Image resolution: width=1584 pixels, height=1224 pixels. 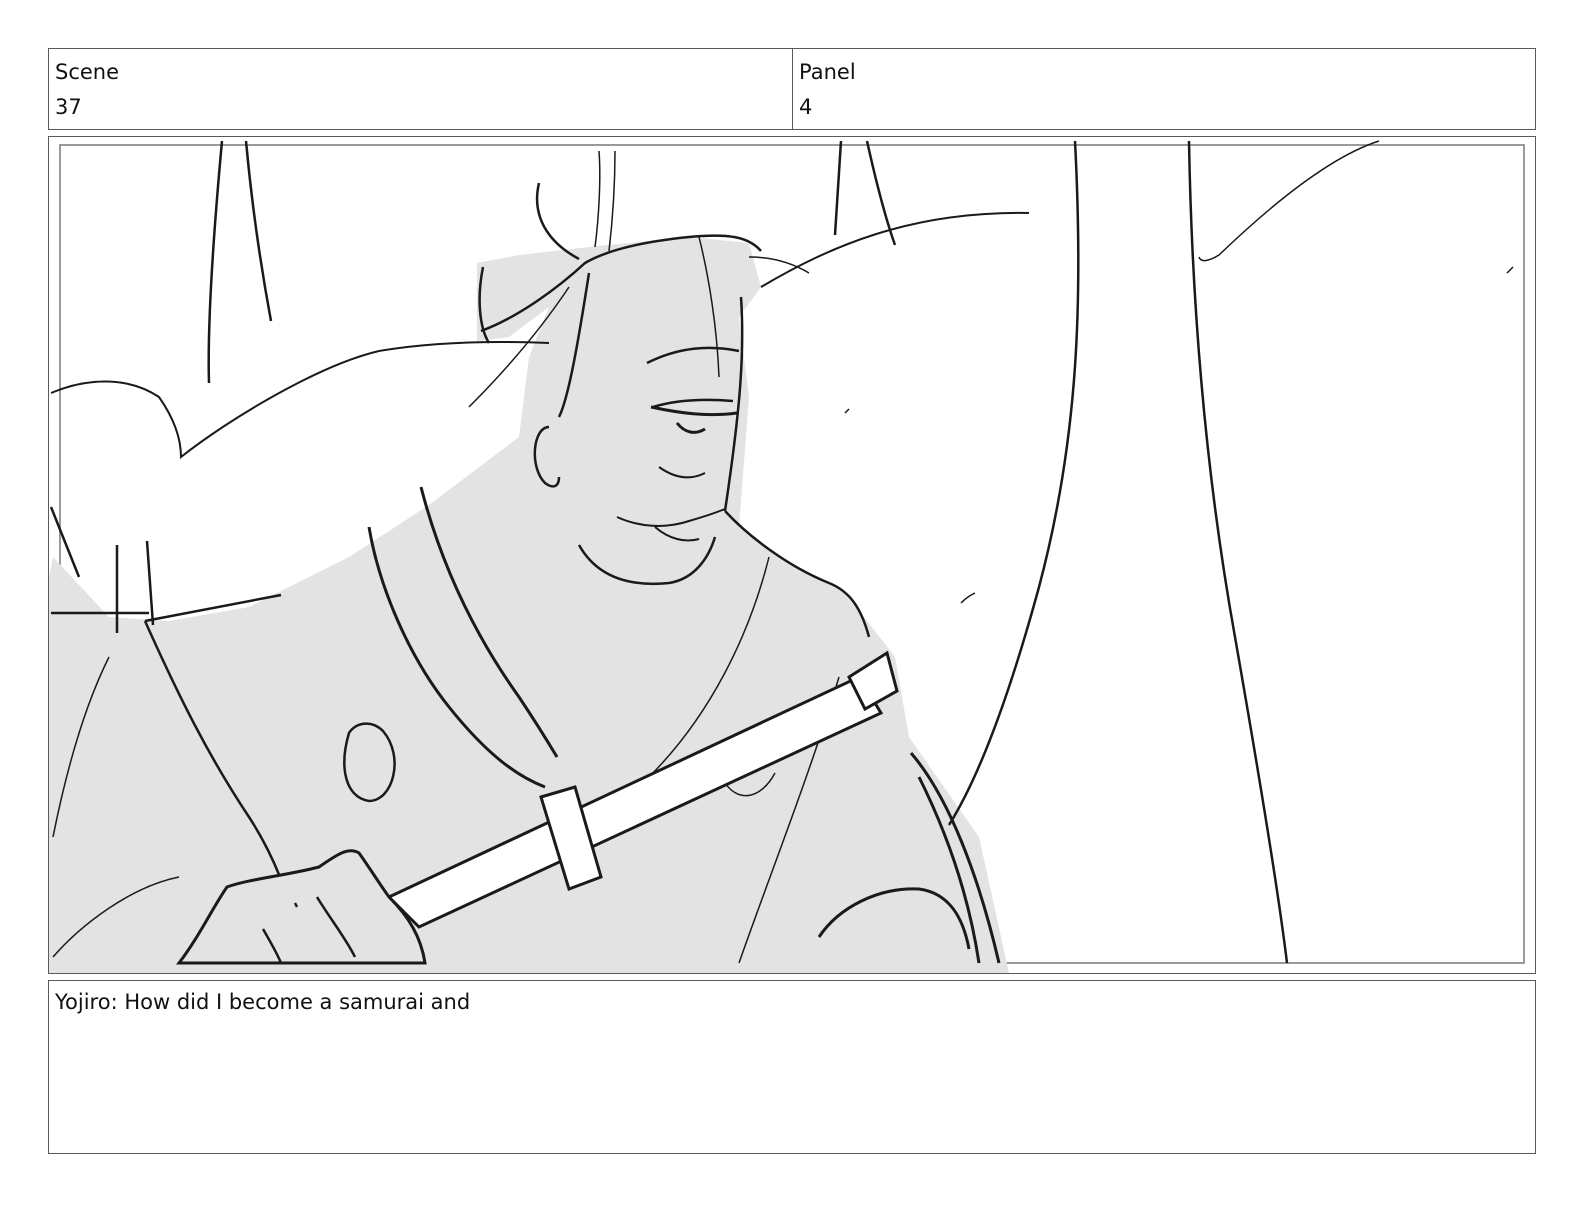 I want to click on scene-number: 37, so click(x=68, y=107).